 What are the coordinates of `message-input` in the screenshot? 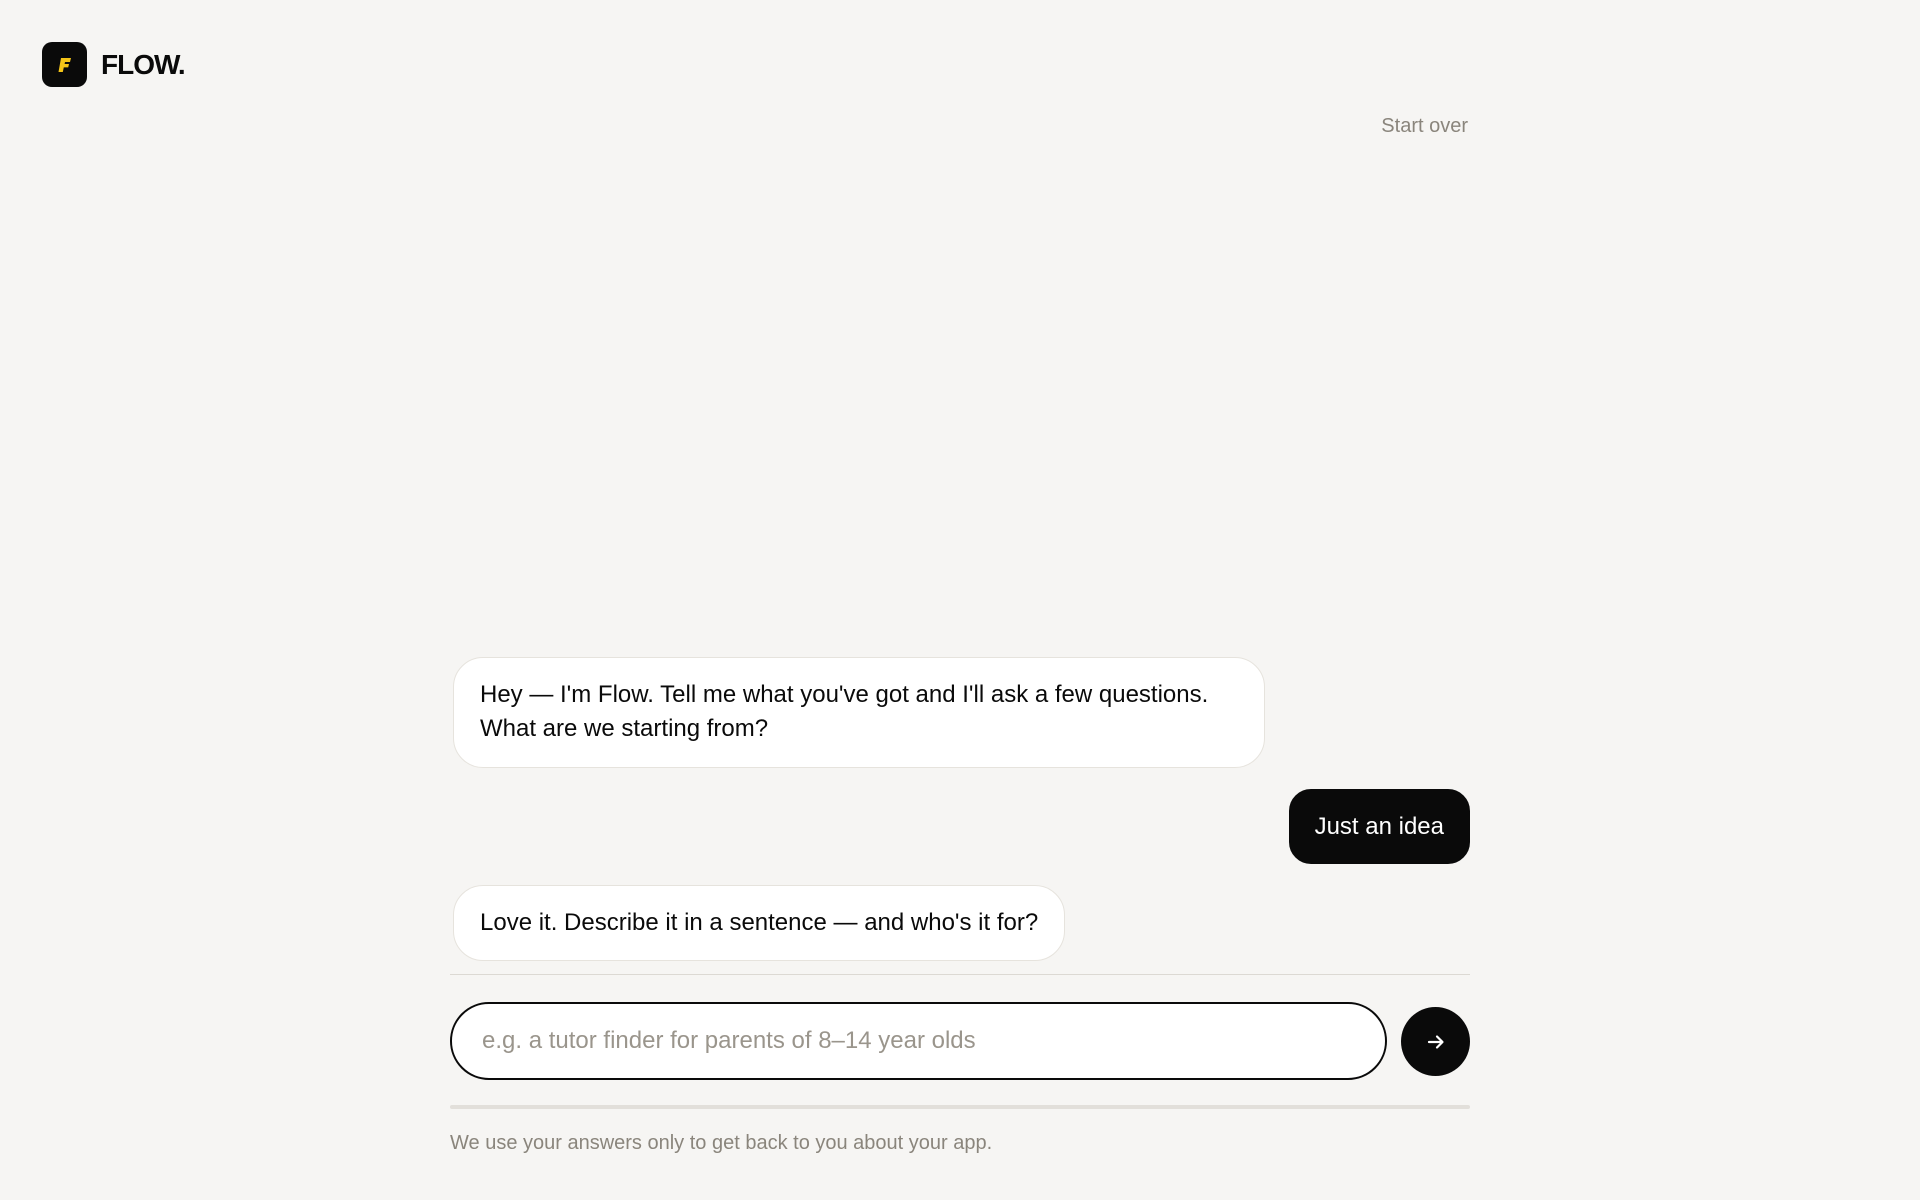 It's located at (918, 1041).